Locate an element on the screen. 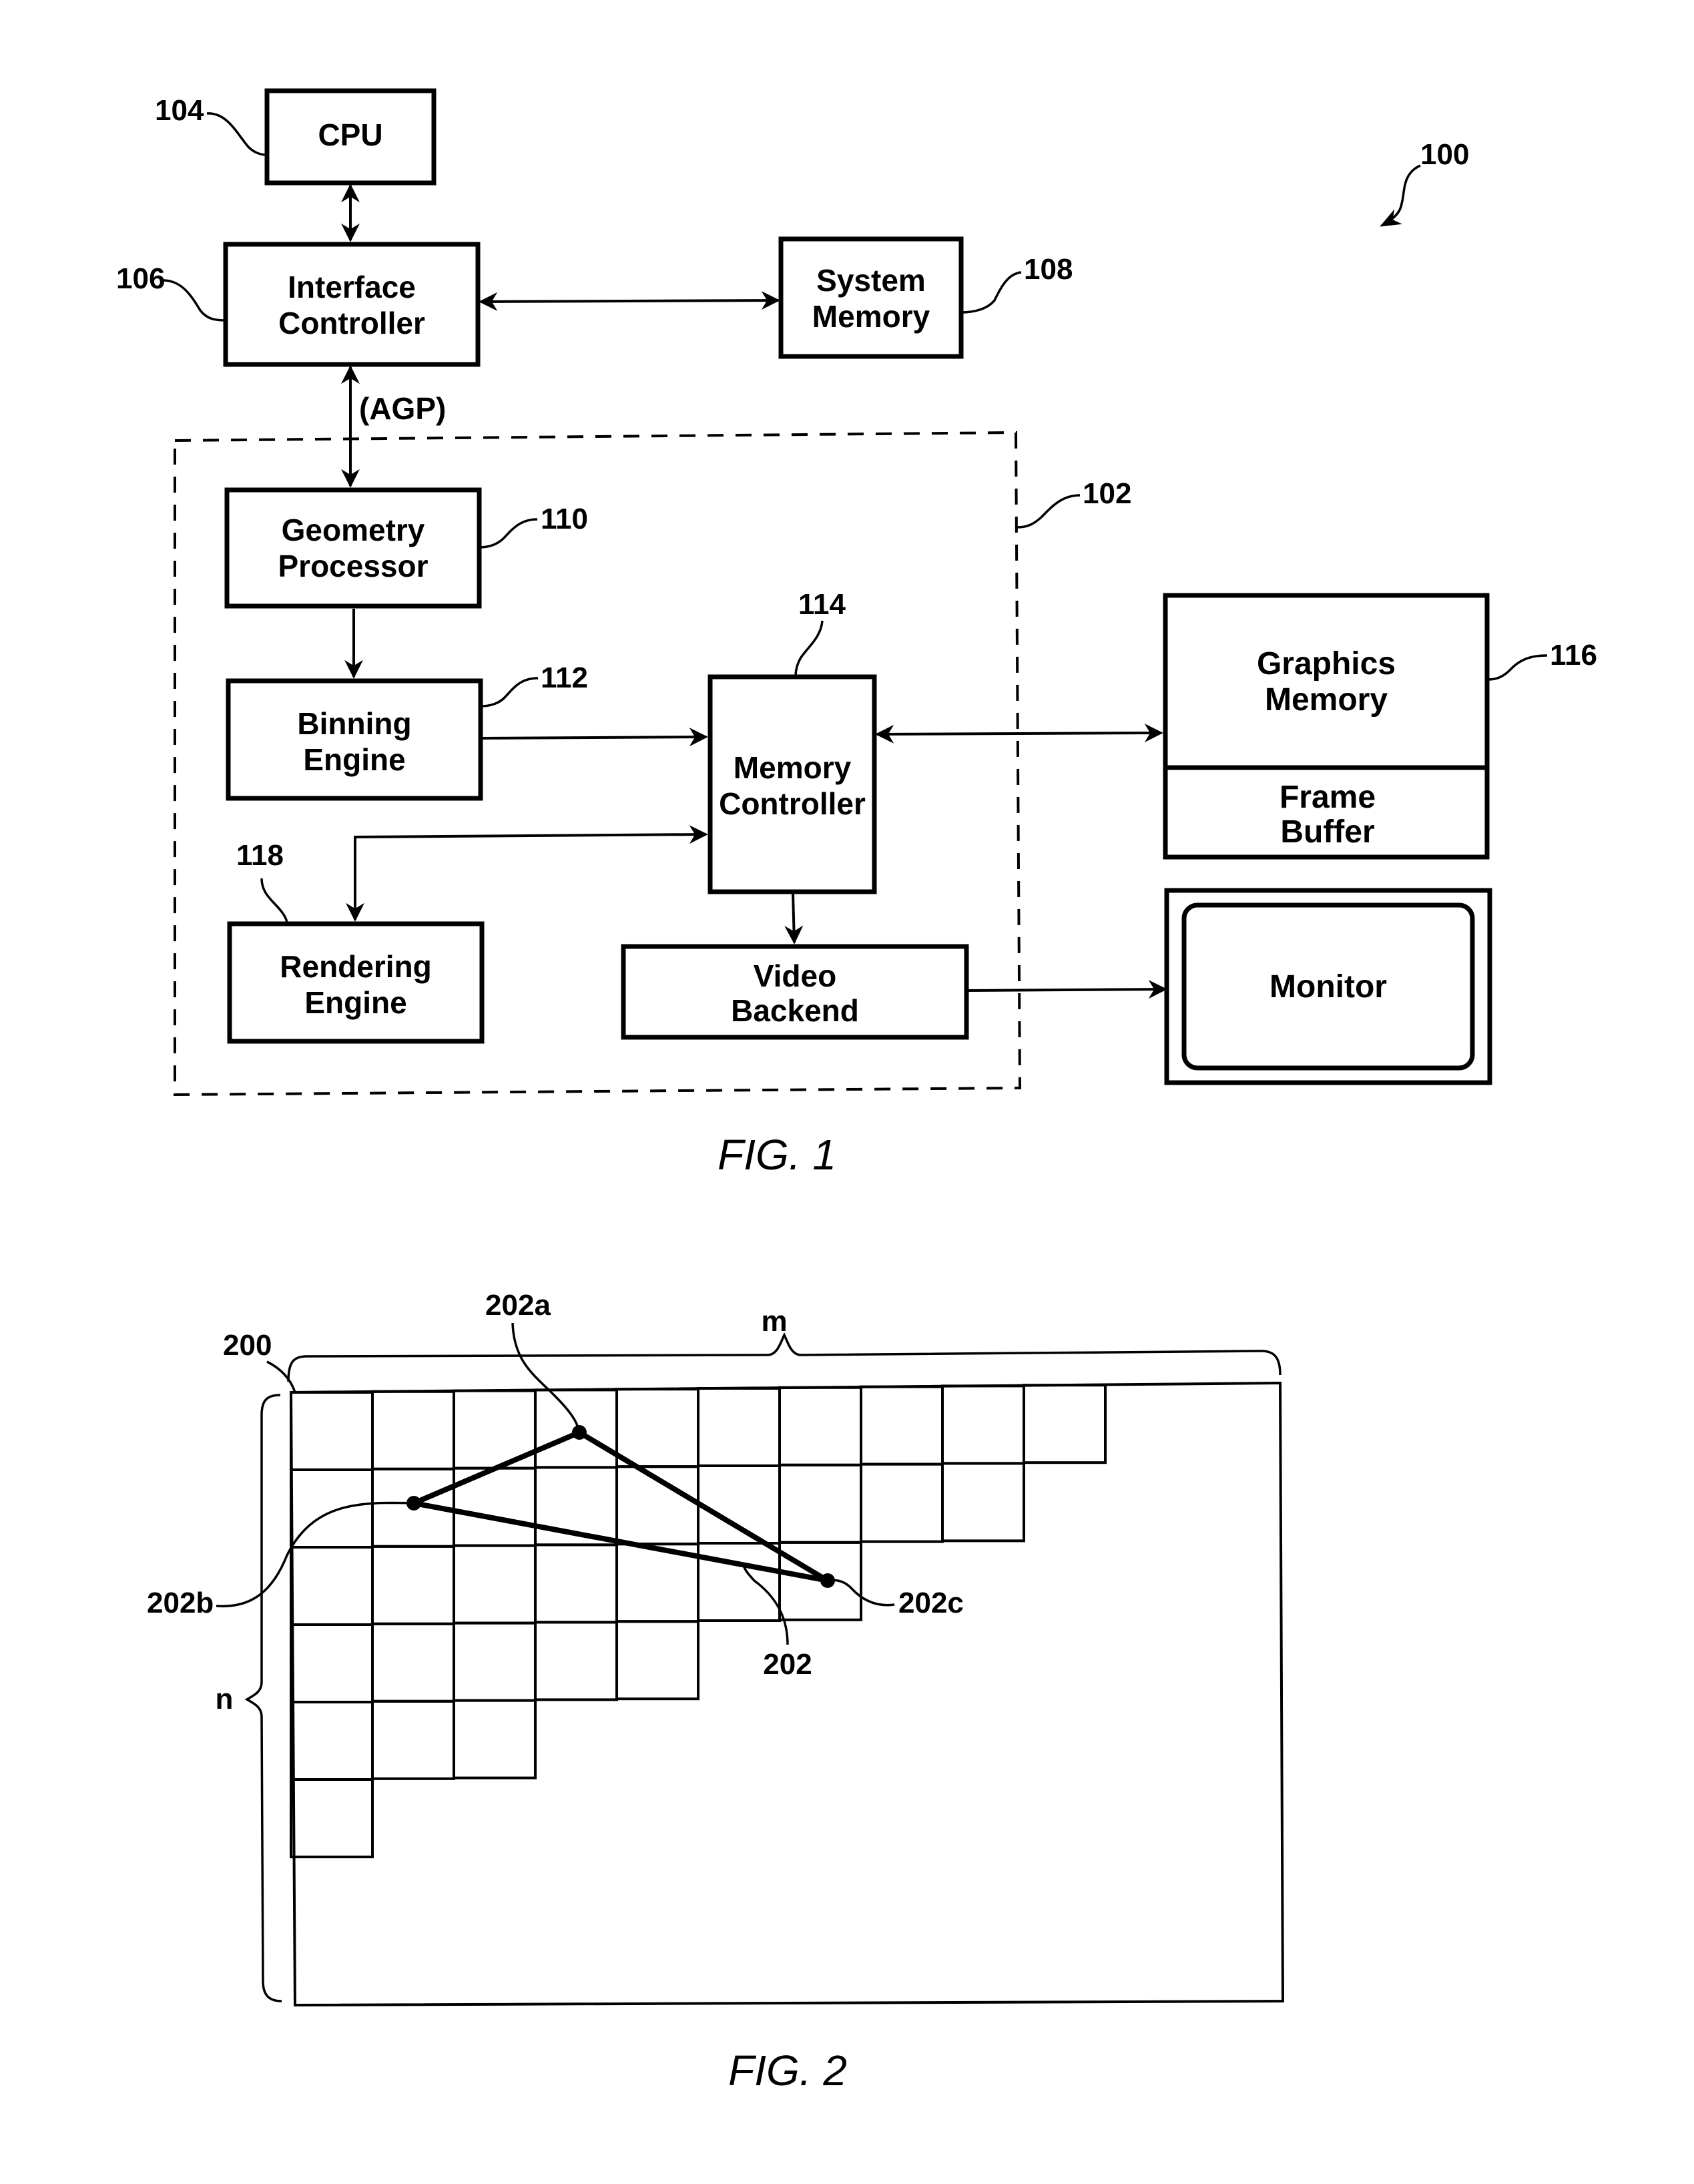 Image resolution: width=1694 pixels, height=2184 pixels. ref-108: 108 is located at coordinates (1048, 269).